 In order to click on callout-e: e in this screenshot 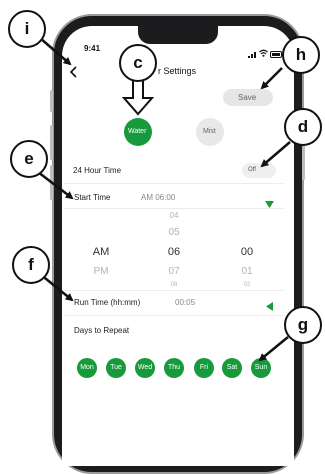, I will do `click(29, 159)`.